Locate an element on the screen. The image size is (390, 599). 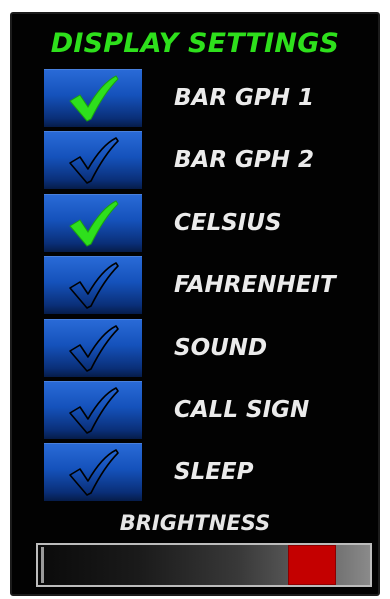
option-row-sleep: SLEEP is located at coordinates (204, 472).